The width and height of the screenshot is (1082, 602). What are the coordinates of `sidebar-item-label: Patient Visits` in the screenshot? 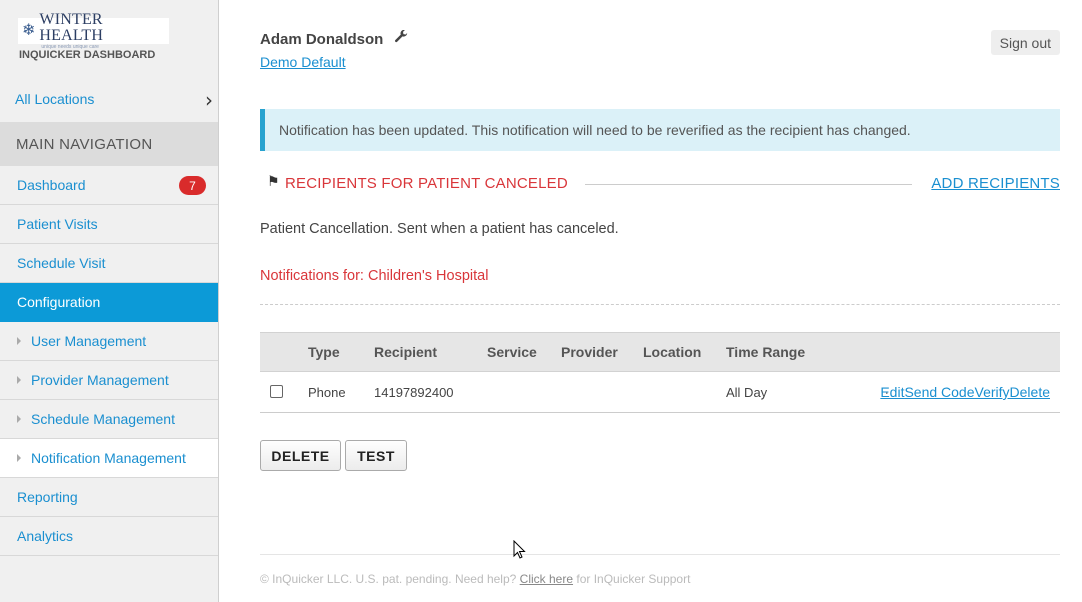 It's located at (57, 224).